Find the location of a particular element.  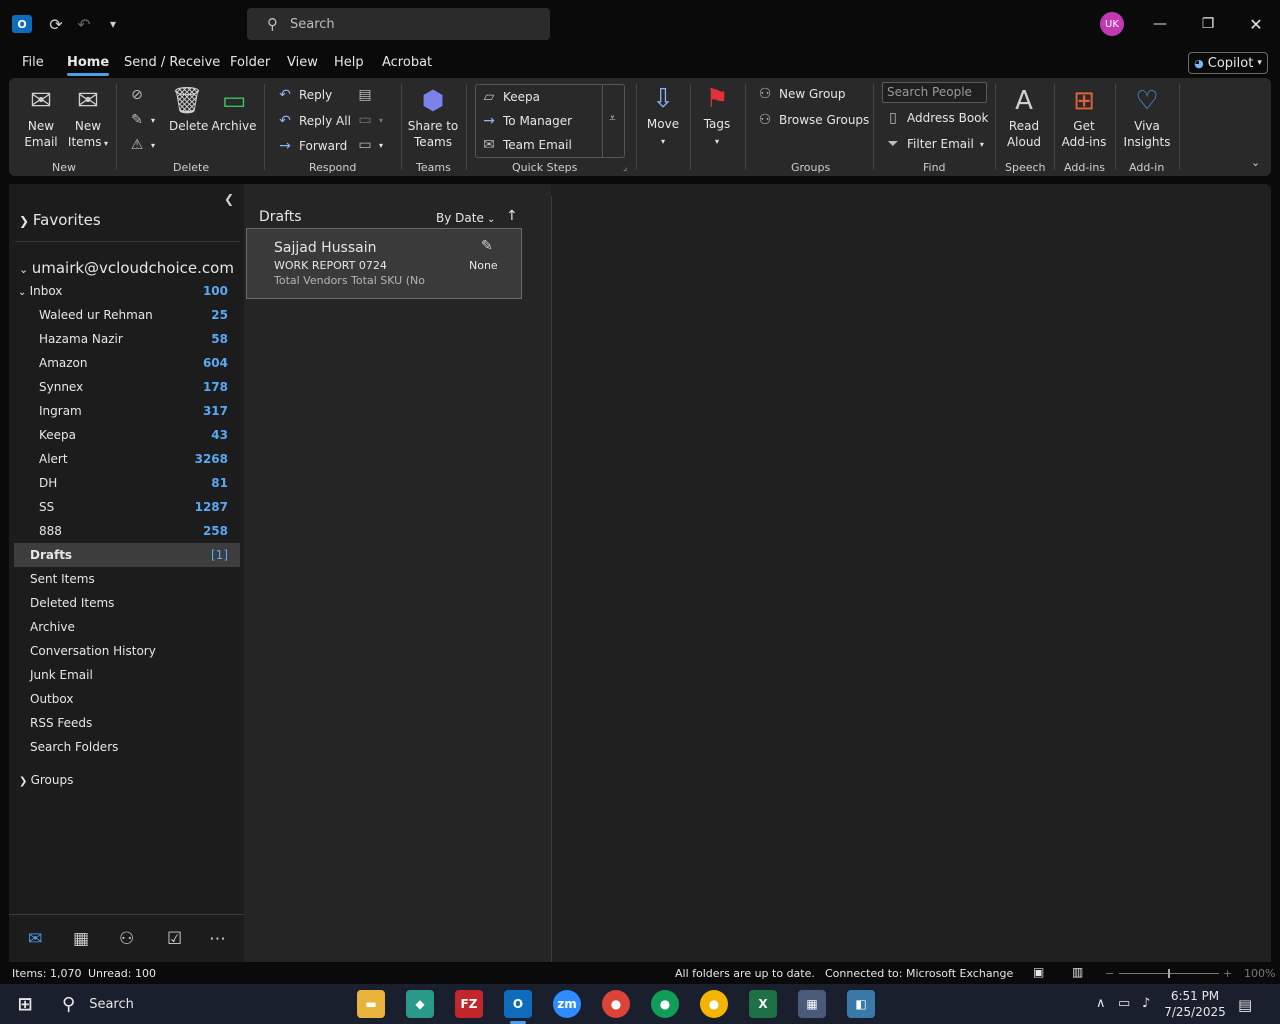

calculator-icon: ▦ is located at coordinates (812, 1004).